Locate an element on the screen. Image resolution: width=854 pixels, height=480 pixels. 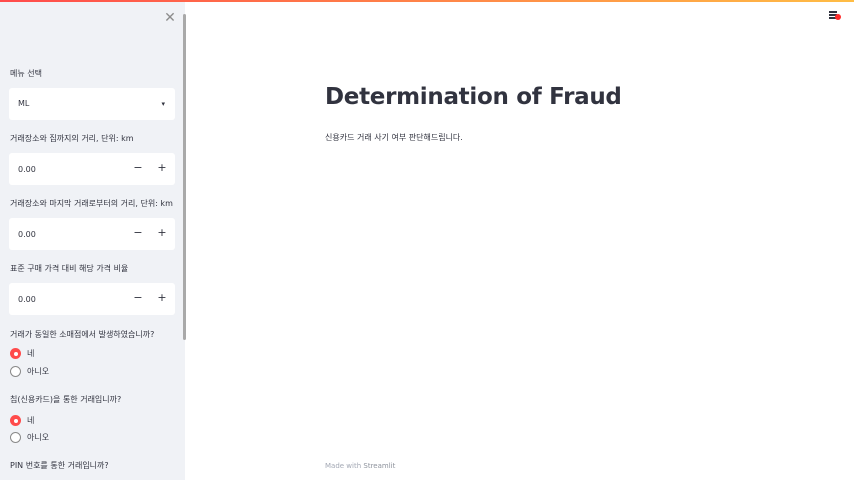
page-title: Determination of Fraud is located at coordinates (473, 97).